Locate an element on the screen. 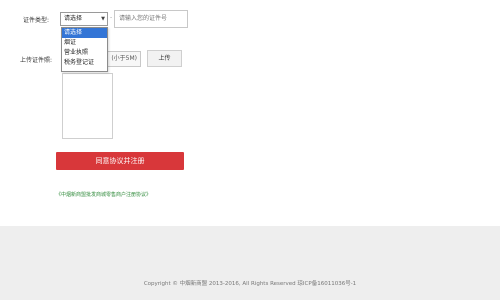  id-type-label: 证件类型: is located at coordinates (36, 20).